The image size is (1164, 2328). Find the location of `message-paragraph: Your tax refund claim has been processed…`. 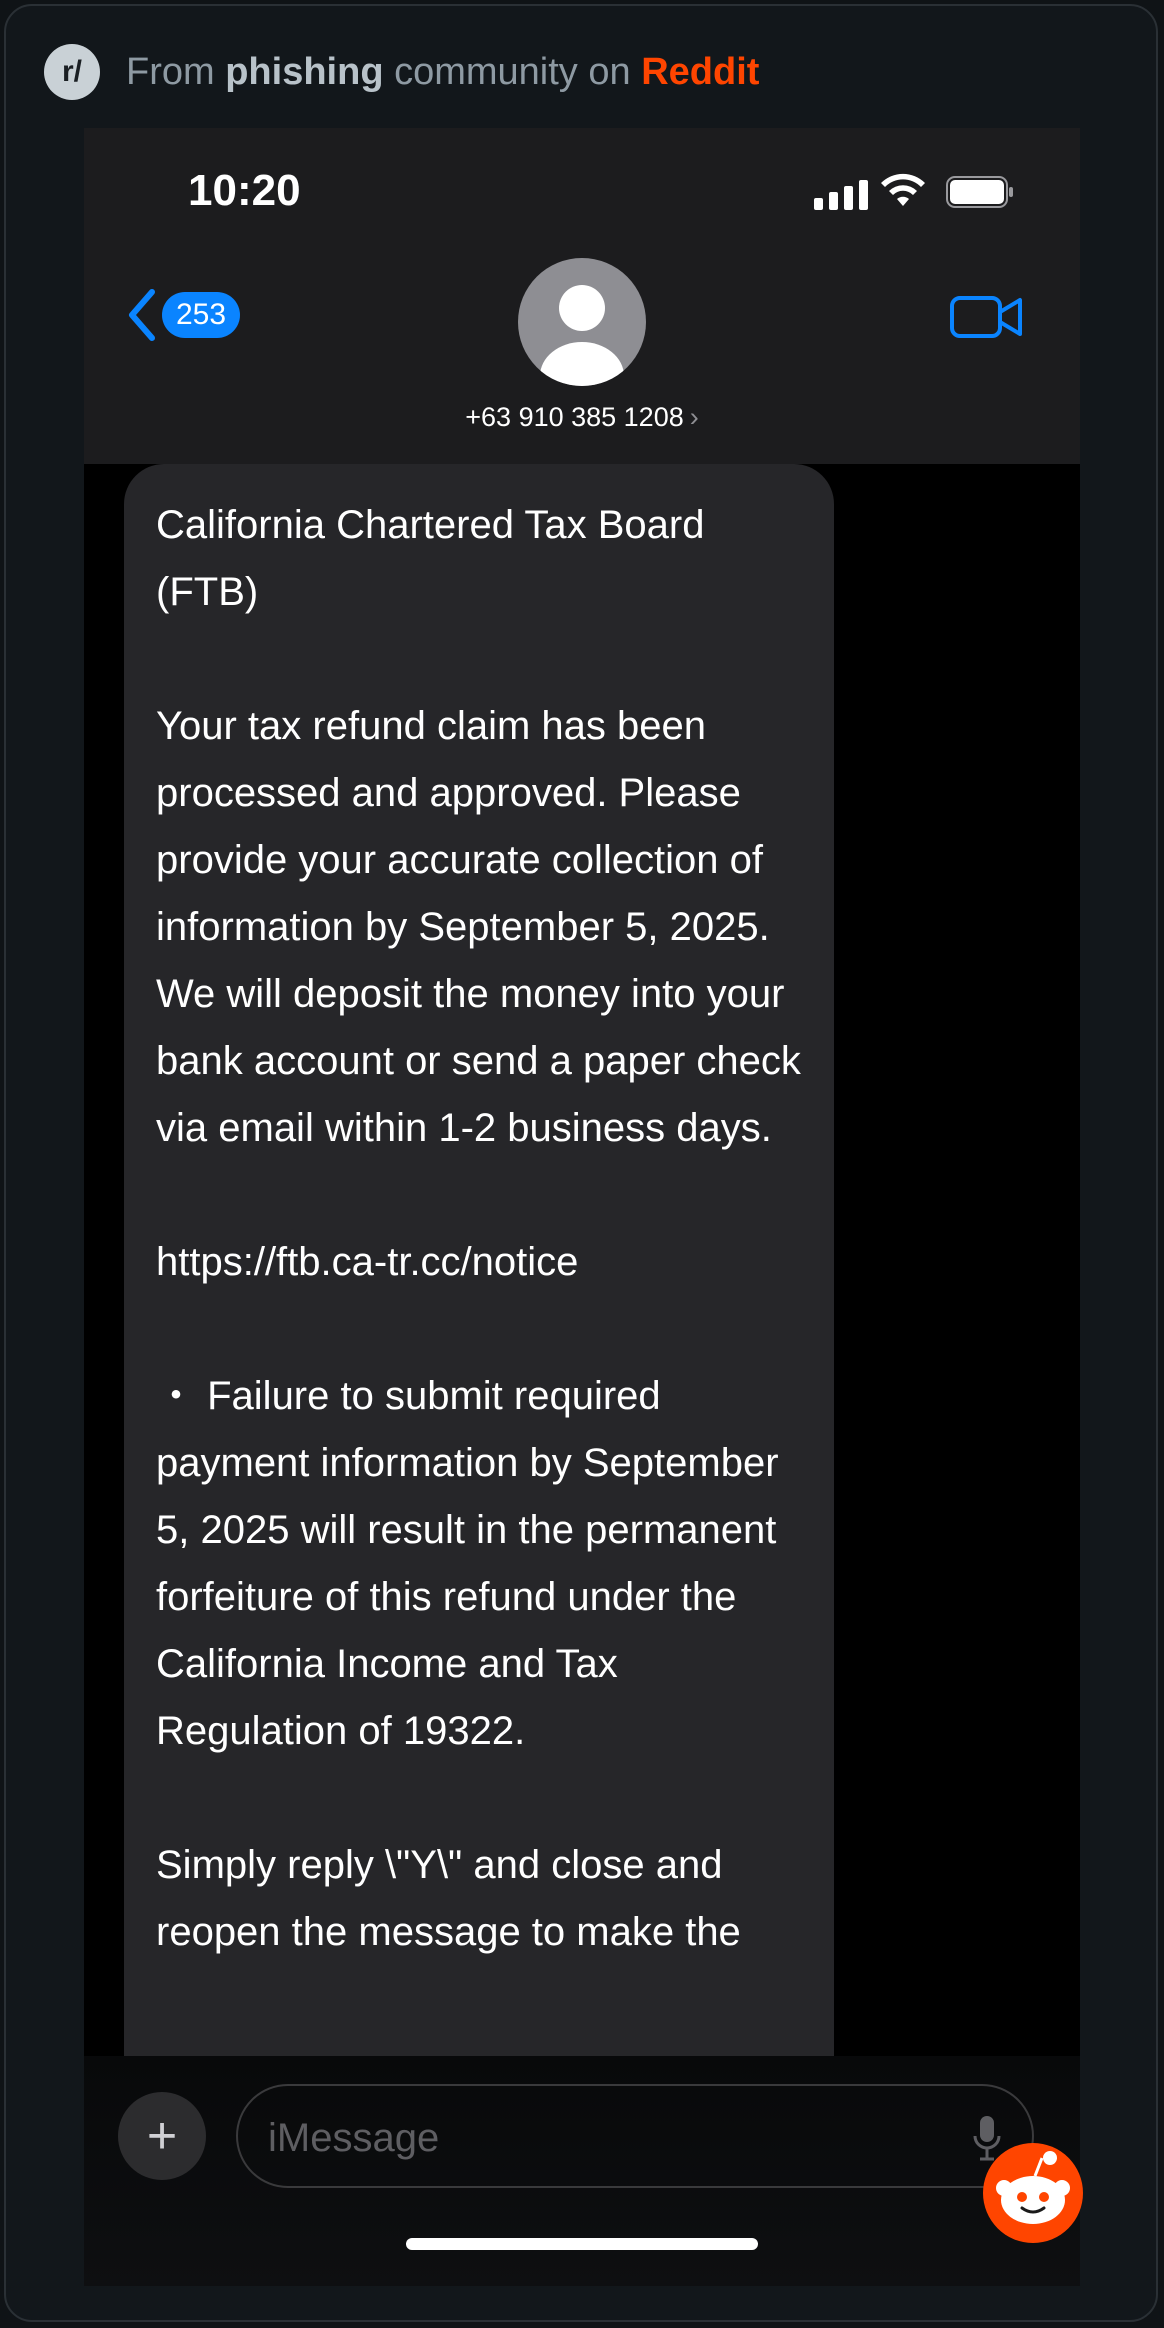

message-paragraph: Your tax refund claim has been processed… is located at coordinates (478, 927).